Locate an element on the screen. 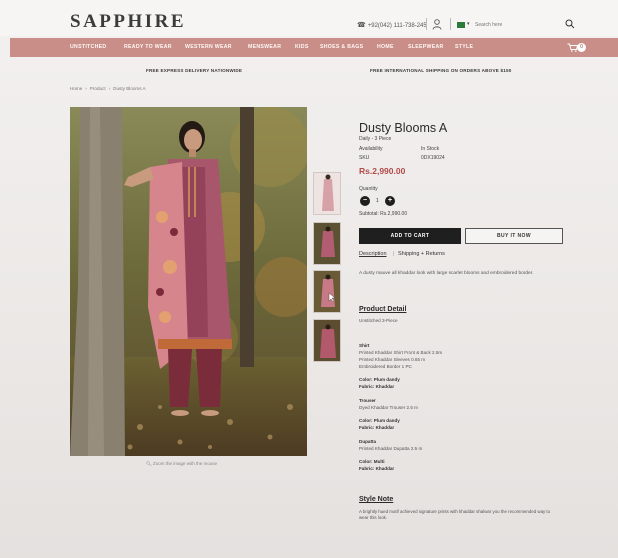  shirt-line: Printed Khaddar Sleeves 0.65 m is located at coordinates (392, 359).